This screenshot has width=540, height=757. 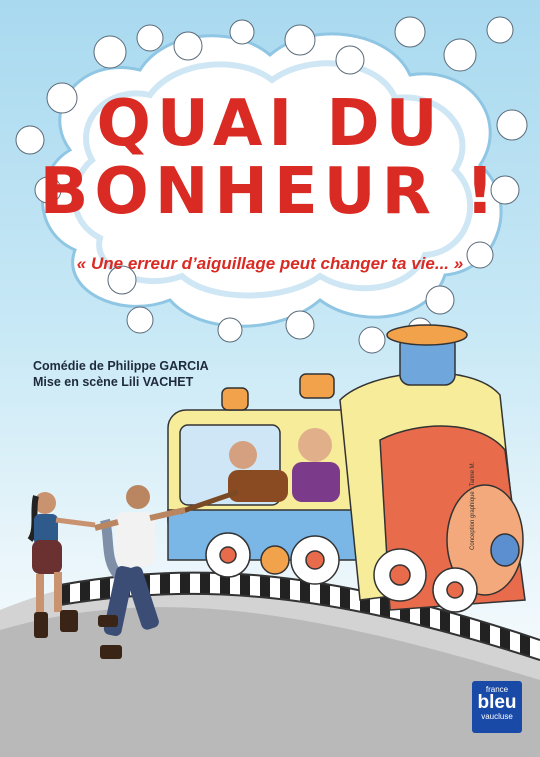 I want to click on graphic-credit: Conception graphique : Tanne M., so click(x=473, y=505).